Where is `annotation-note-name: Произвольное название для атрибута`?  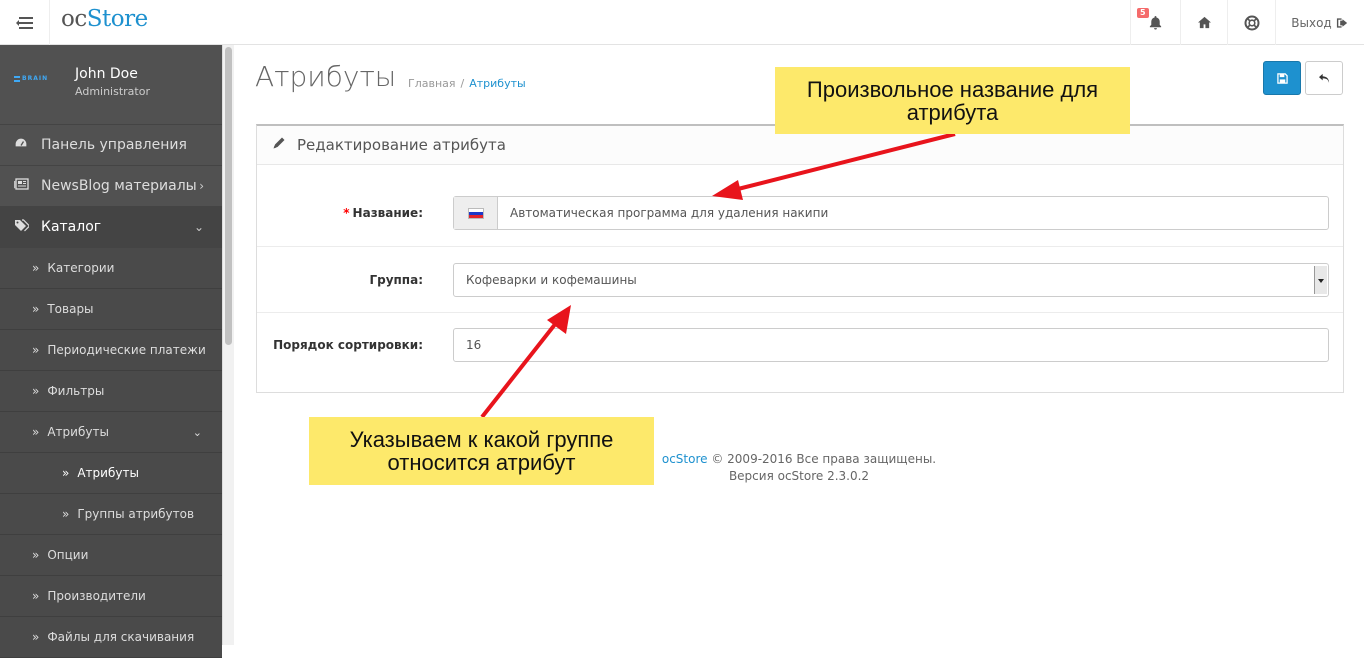
annotation-note-name: Произвольное название для атрибута is located at coordinates (952, 100).